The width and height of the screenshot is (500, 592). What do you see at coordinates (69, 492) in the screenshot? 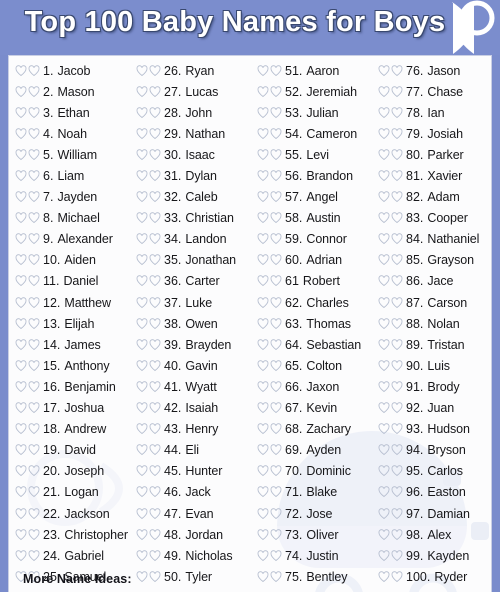
I see `name-row: 21. Logan` at bounding box center [69, 492].